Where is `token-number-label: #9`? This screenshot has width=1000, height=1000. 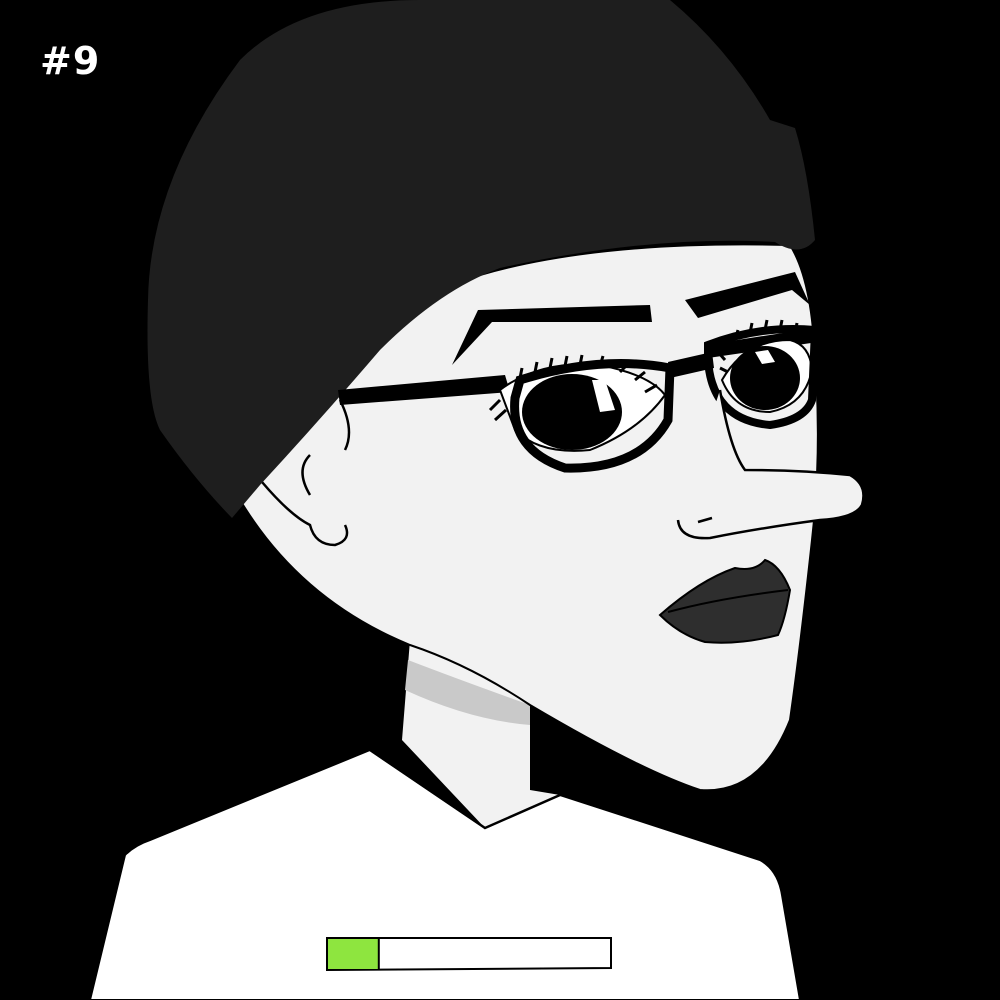 token-number-label: #9 is located at coordinates (70, 61).